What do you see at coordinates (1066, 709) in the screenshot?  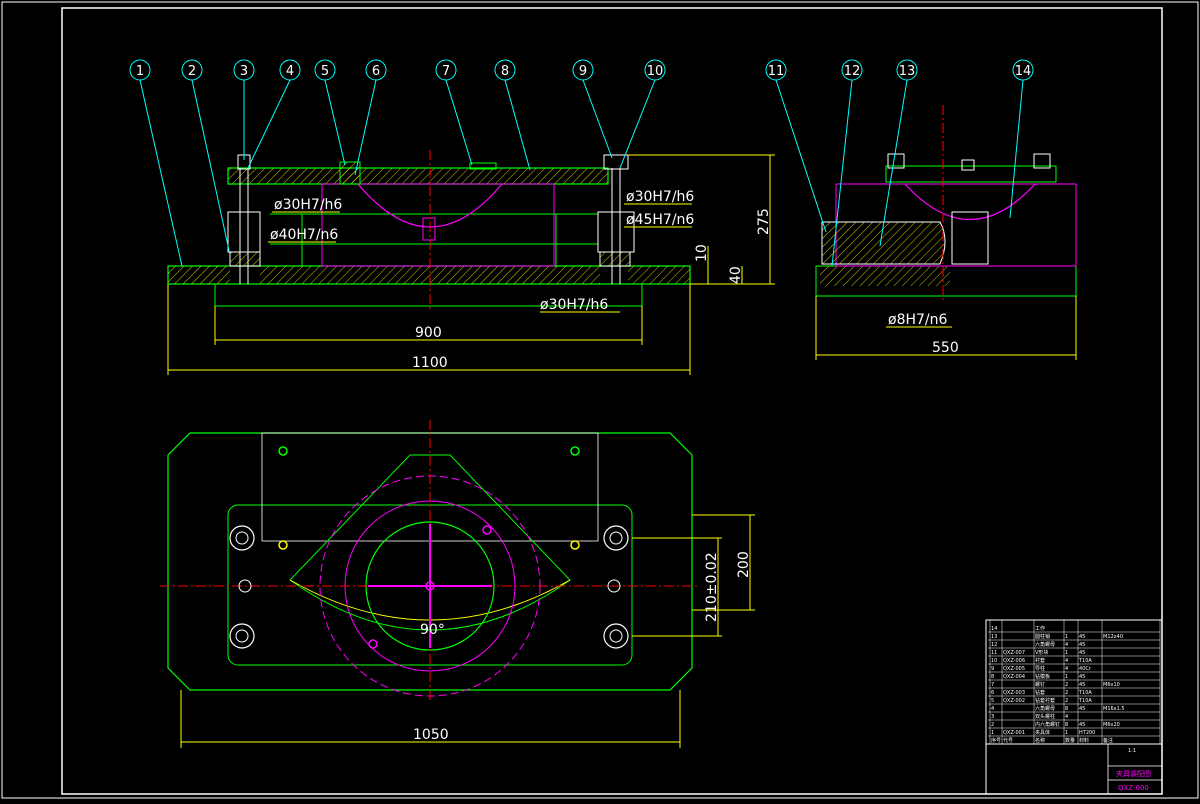 I see `tb-cell-qty: 8` at bounding box center [1066, 709].